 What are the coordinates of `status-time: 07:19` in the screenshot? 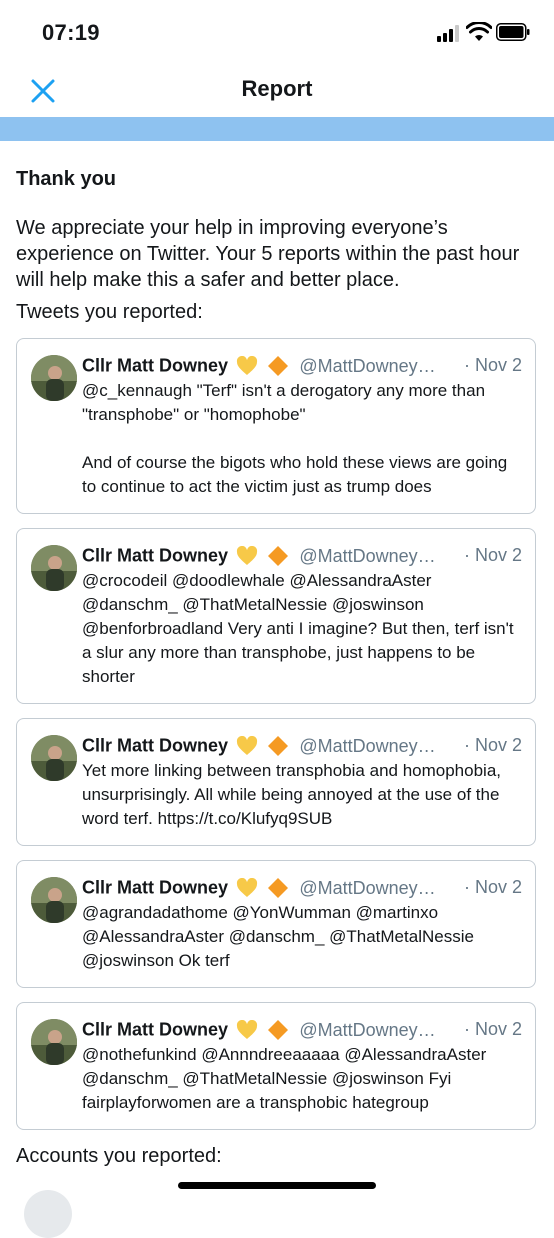 It's located at (71, 32).